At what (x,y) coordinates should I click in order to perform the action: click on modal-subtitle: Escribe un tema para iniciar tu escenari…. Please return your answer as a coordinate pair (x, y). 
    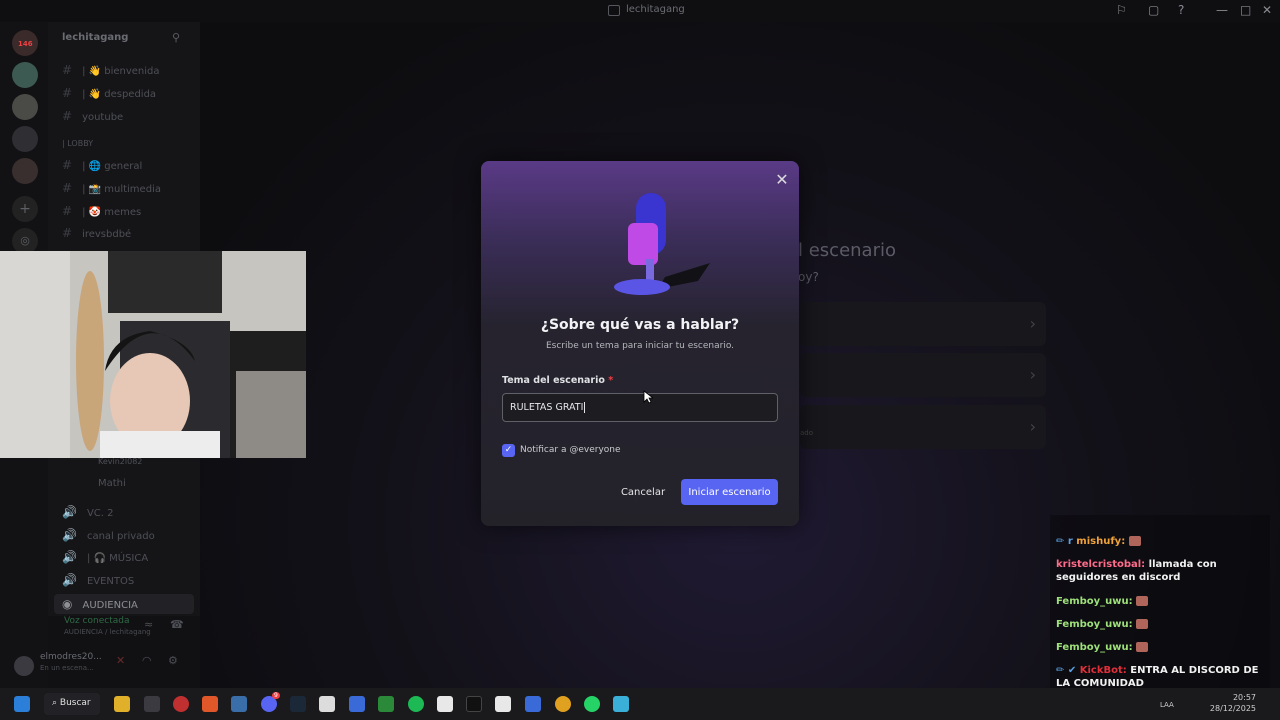
    Looking at the image, I should click on (640, 346).